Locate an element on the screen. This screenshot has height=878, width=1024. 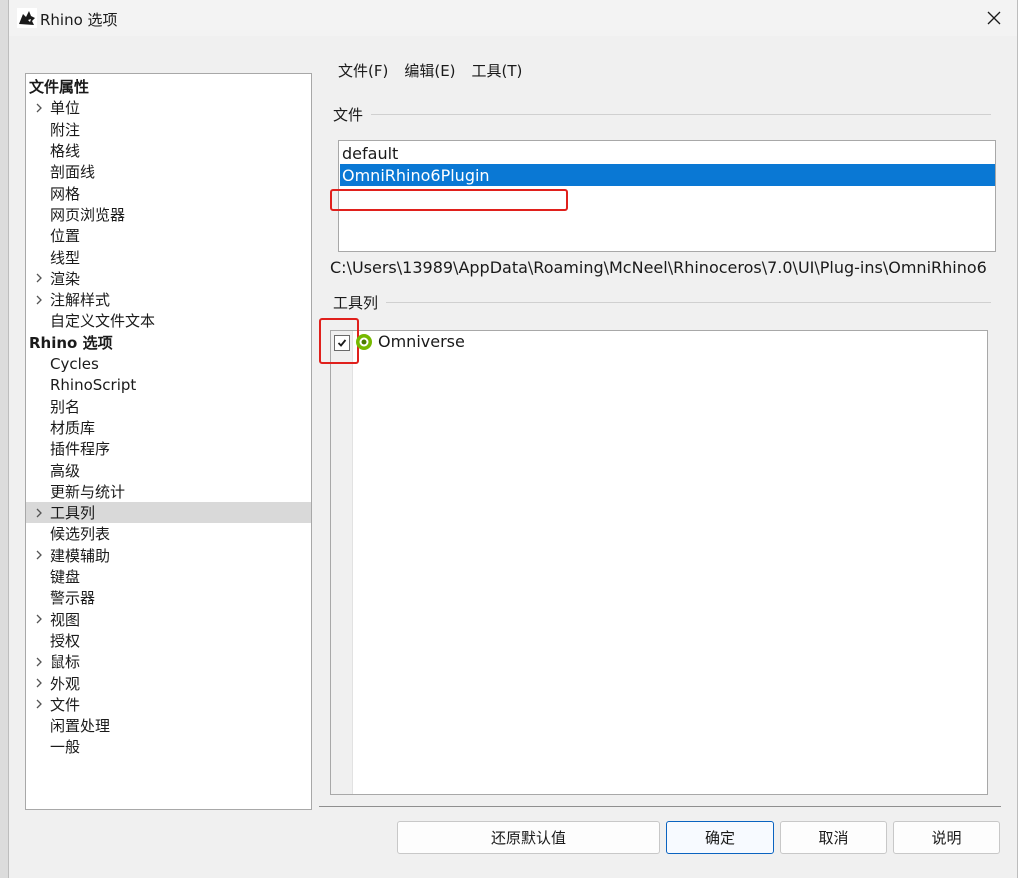
tree-item: 位置 is located at coordinates (168, 235).